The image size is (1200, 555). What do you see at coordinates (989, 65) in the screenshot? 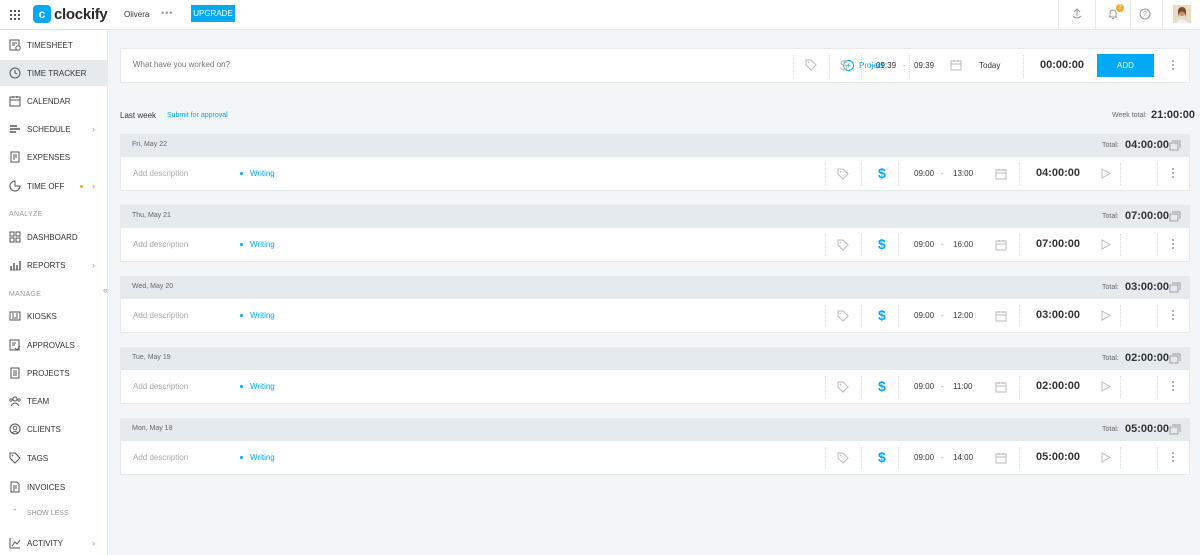
I see `date-label: Today` at bounding box center [989, 65].